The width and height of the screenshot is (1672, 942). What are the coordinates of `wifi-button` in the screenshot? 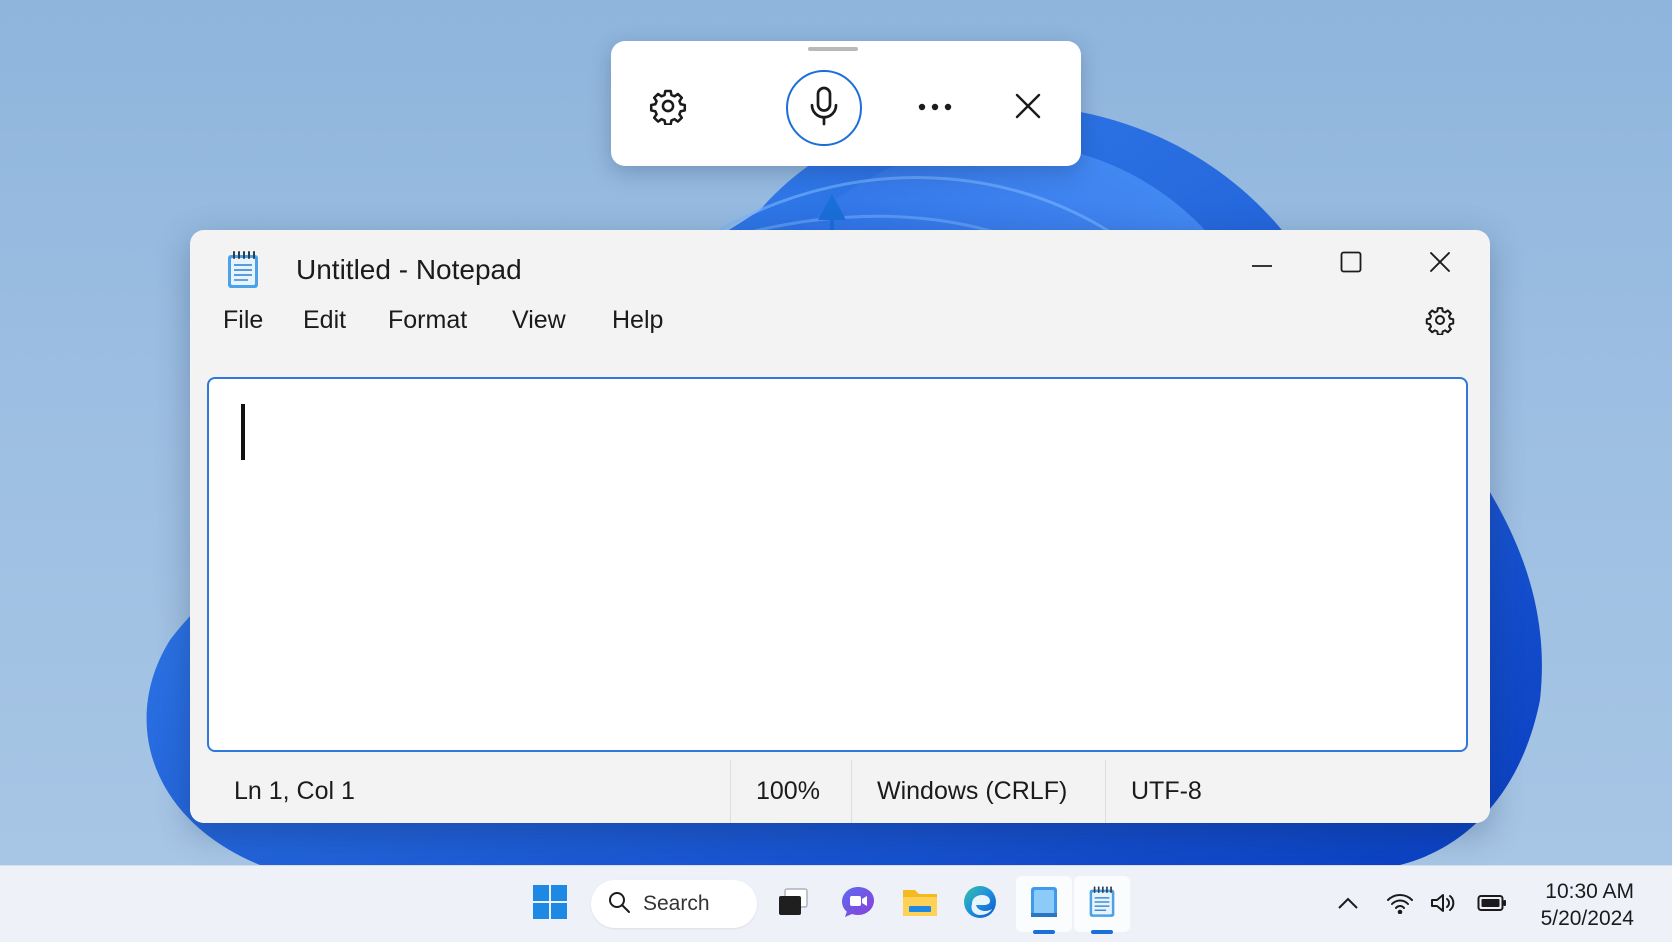 It's located at (1400, 905).